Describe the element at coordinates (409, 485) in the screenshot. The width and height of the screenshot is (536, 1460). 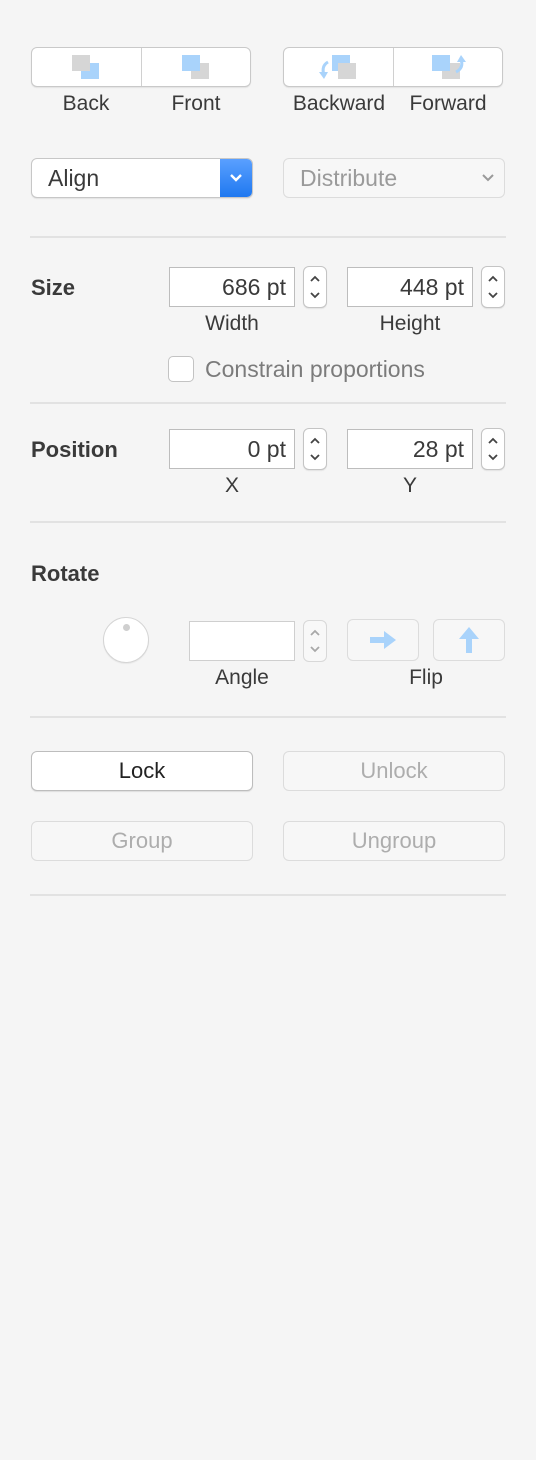
I see `y-label: Y` at that location.